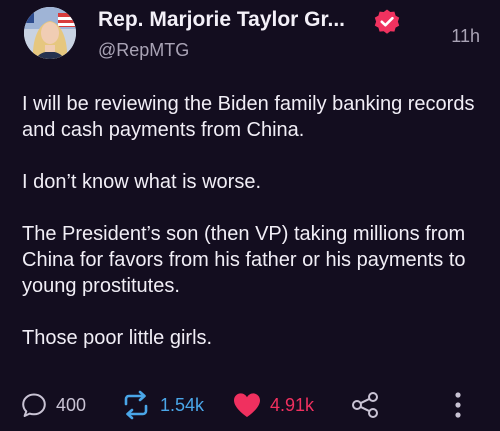 This screenshot has height=431, width=500. What do you see at coordinates (53, 405) in the screenshot?
I see `reply-button: 400` at bounding box center [53, 405].